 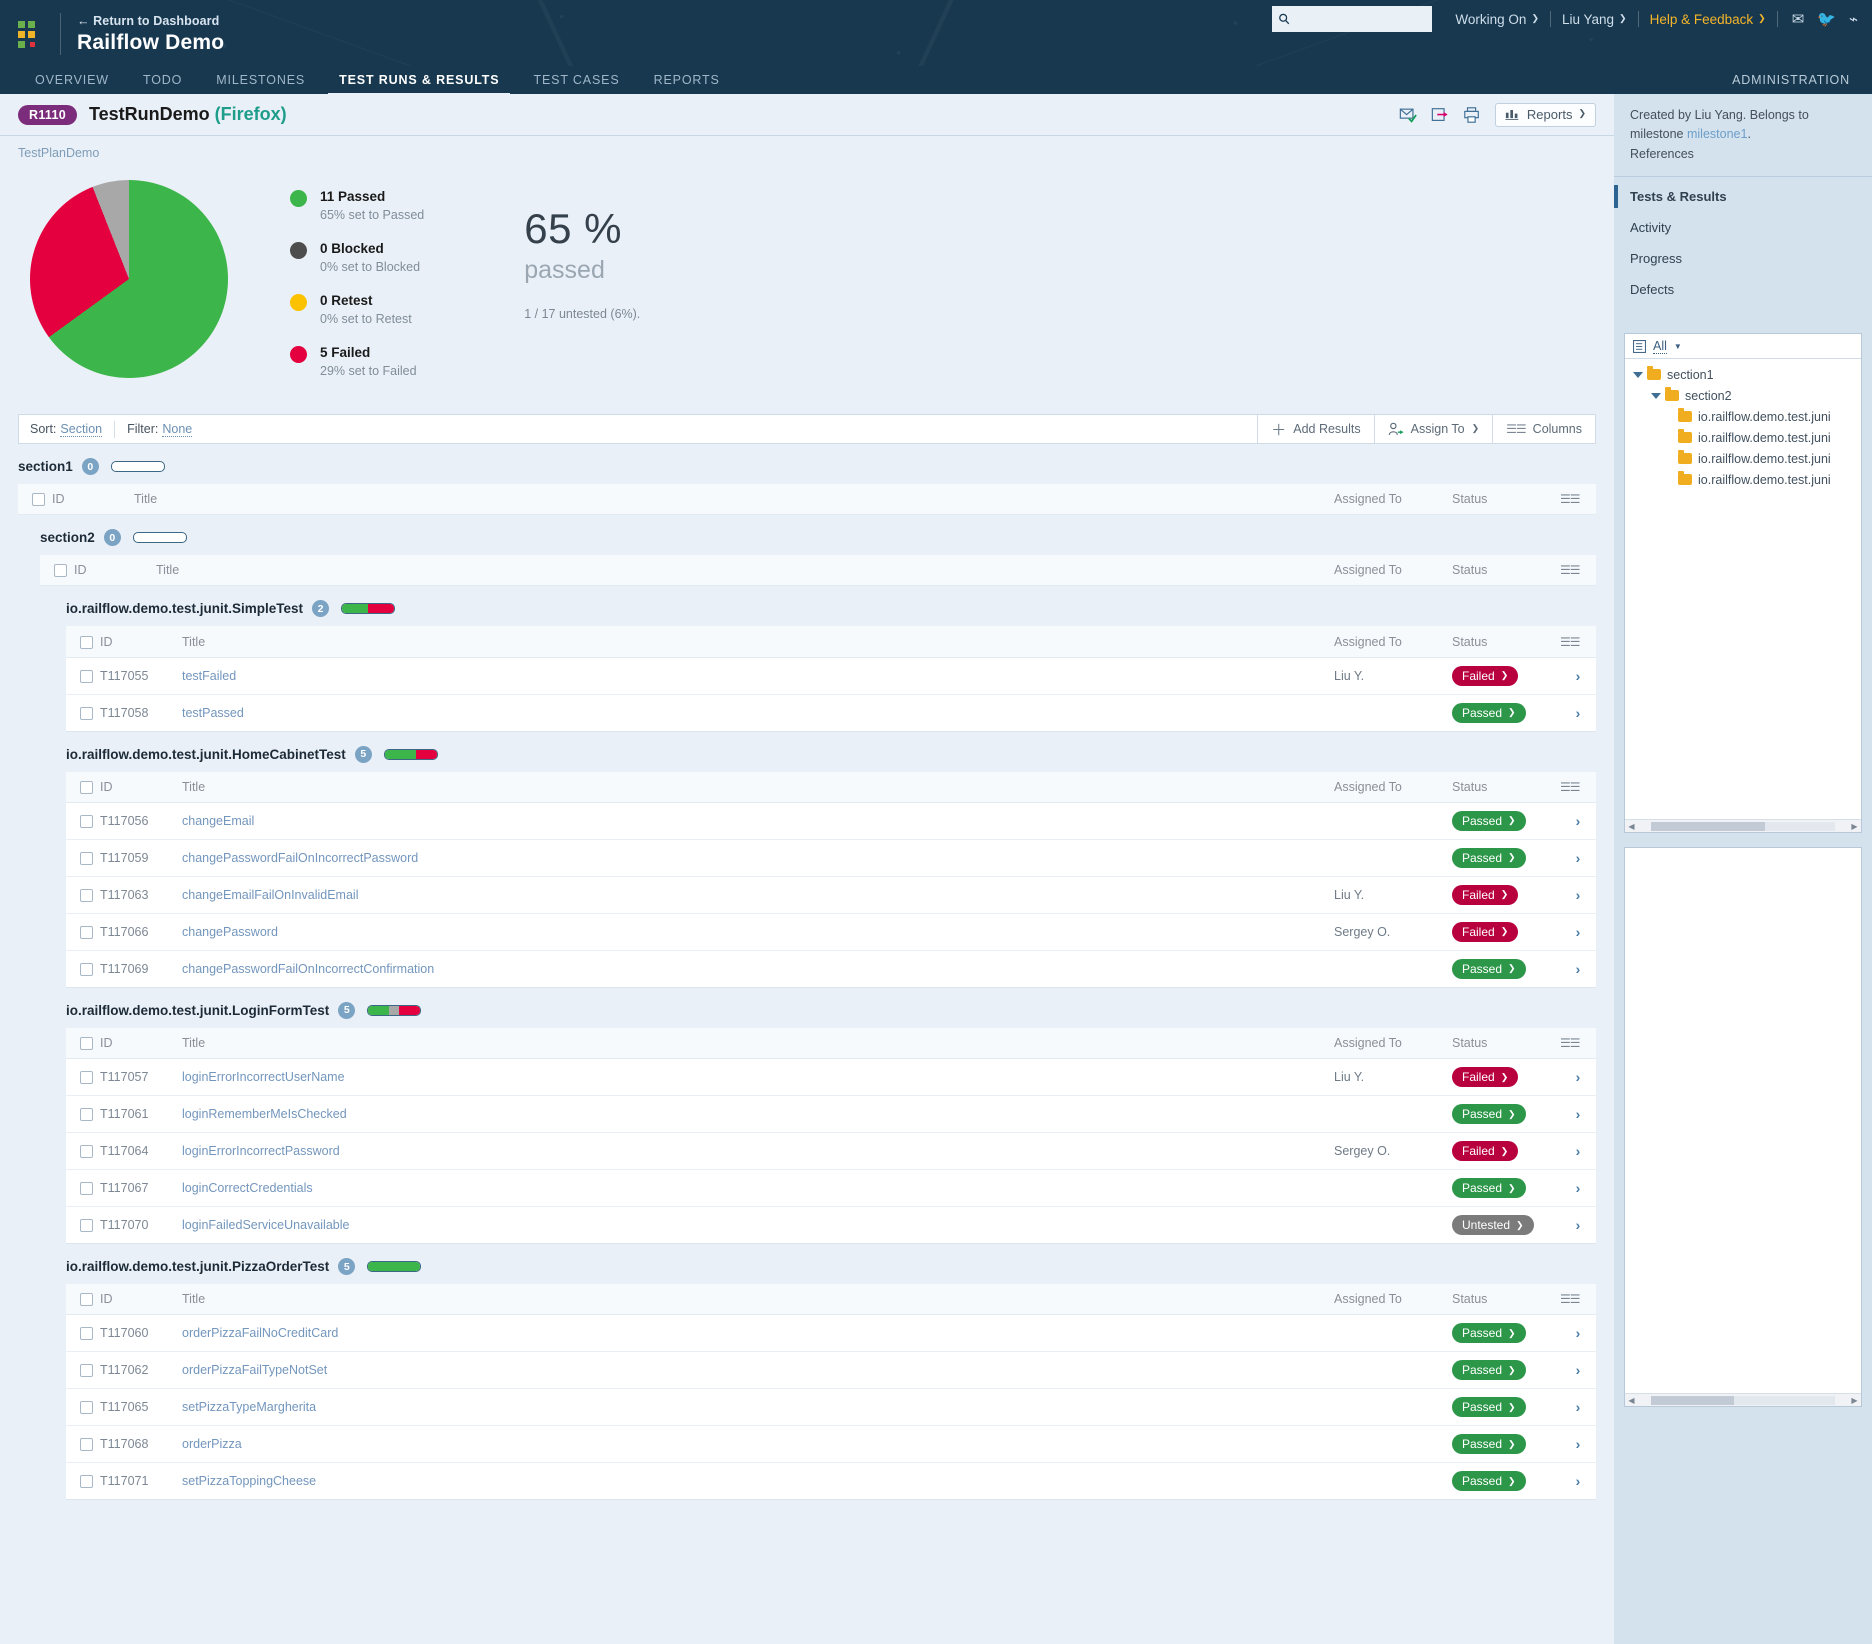 I want to click on tree-node: section2, so click(x=1745, y=395).